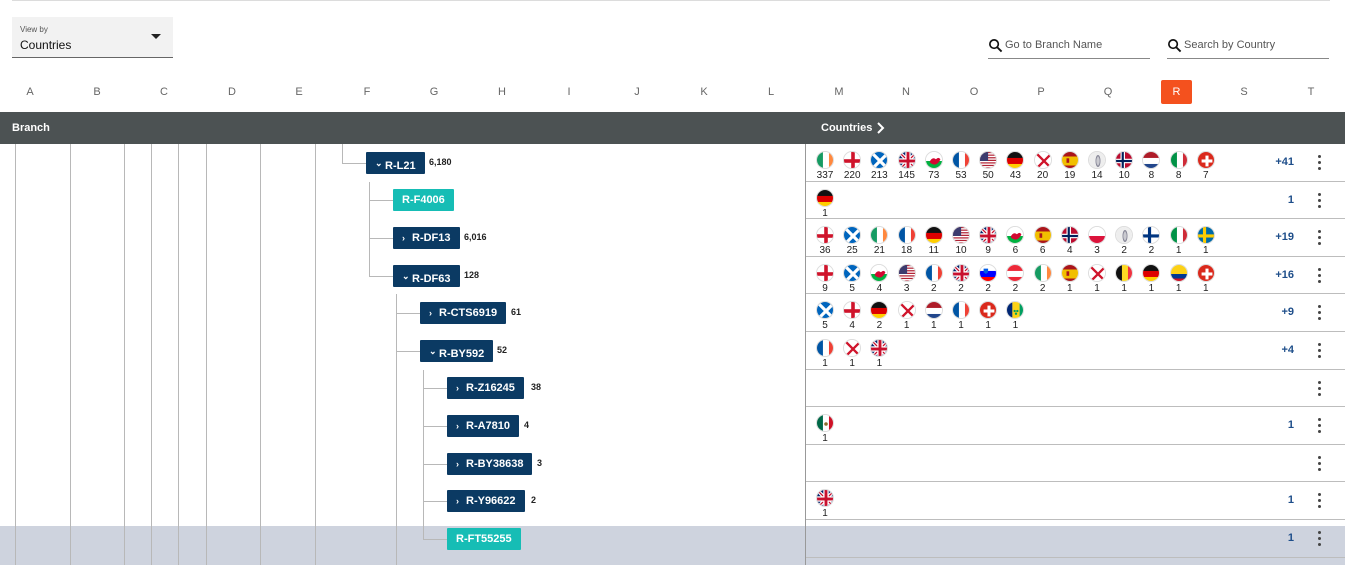  I want to click on country-entry: 18, so click(907, 241).